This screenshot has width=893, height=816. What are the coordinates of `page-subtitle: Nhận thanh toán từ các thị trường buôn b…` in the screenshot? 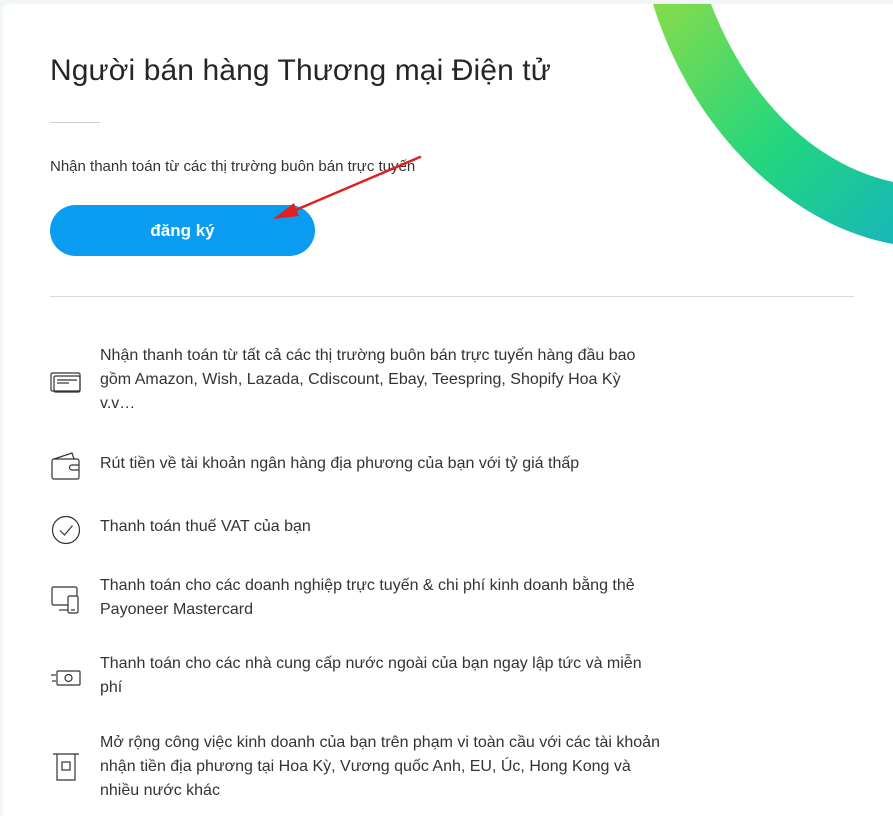 It's located at (233, 166).